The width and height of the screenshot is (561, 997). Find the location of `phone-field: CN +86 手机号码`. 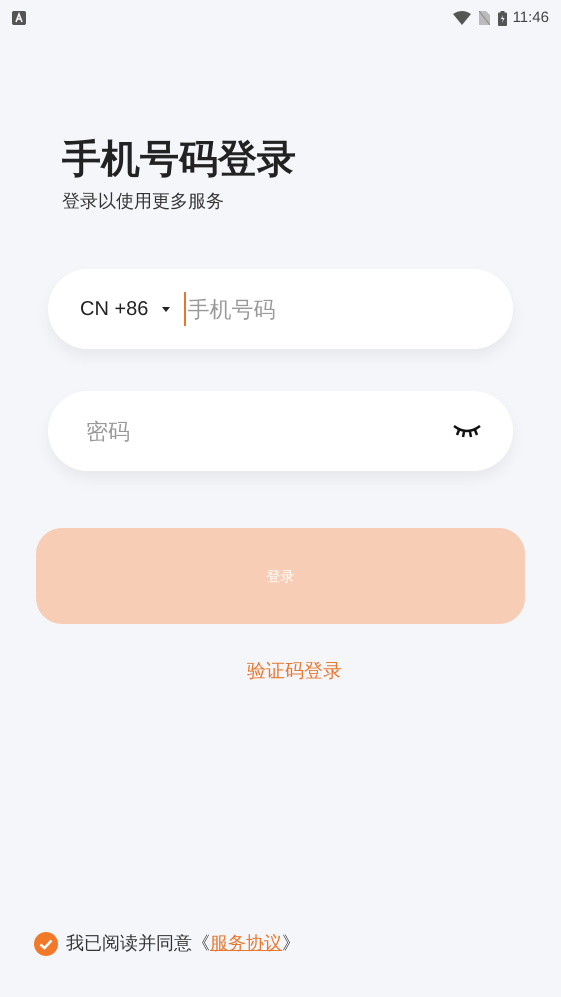

phone-field: CN +86 手机号码 is located at coordinates (280, 309).